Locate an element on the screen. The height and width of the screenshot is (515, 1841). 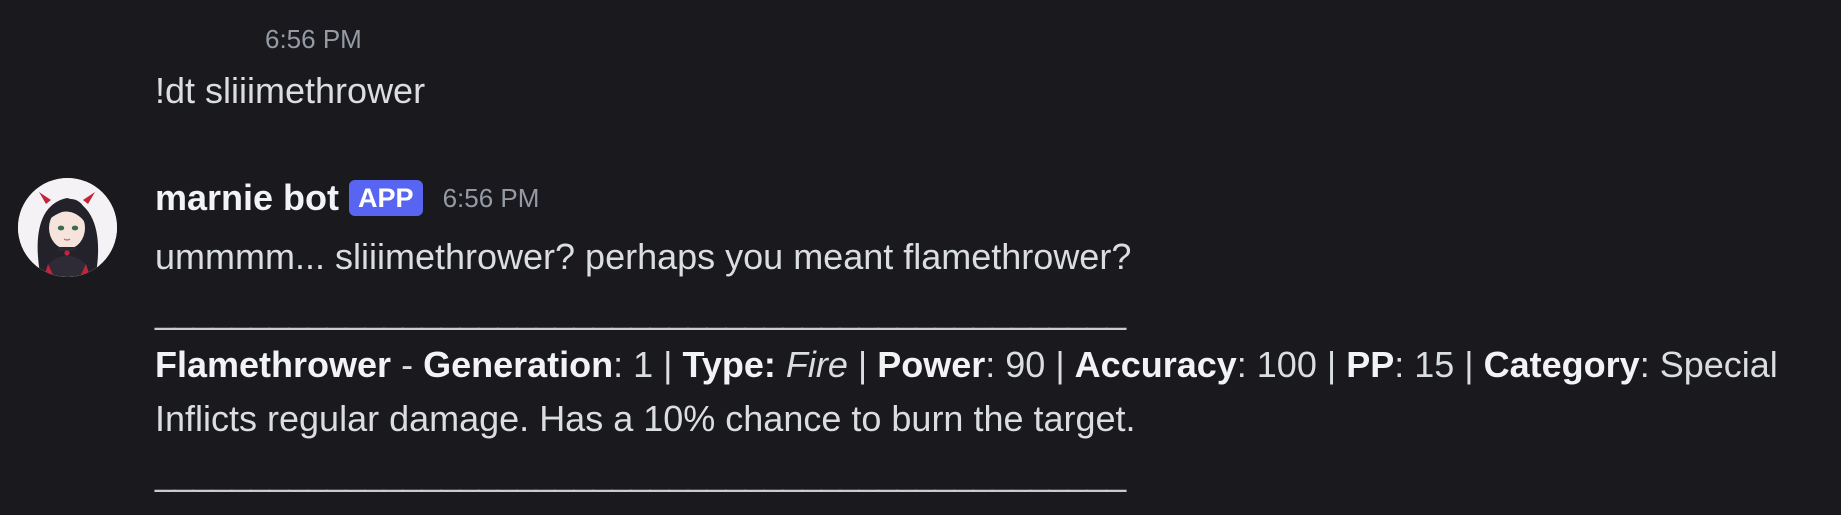
avatar is located at coordinates (67, 227).